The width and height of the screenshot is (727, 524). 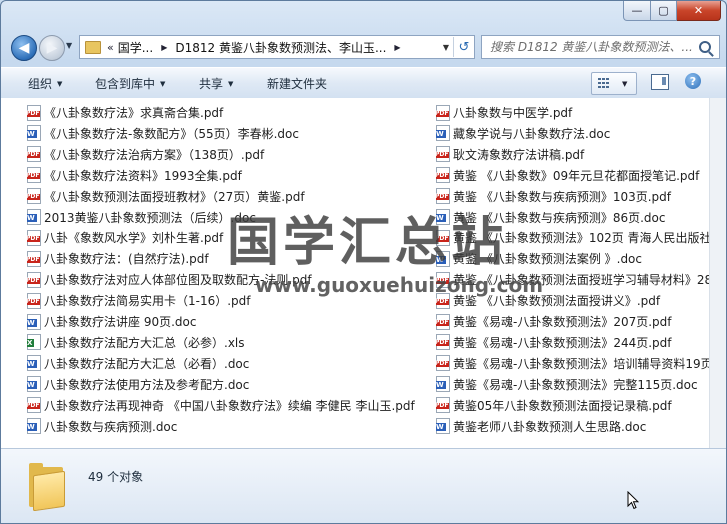 I want to click on file-item: 黄鉴 《八卦象数与疾病预测》103页.pdf, so click(x=572, y=196).